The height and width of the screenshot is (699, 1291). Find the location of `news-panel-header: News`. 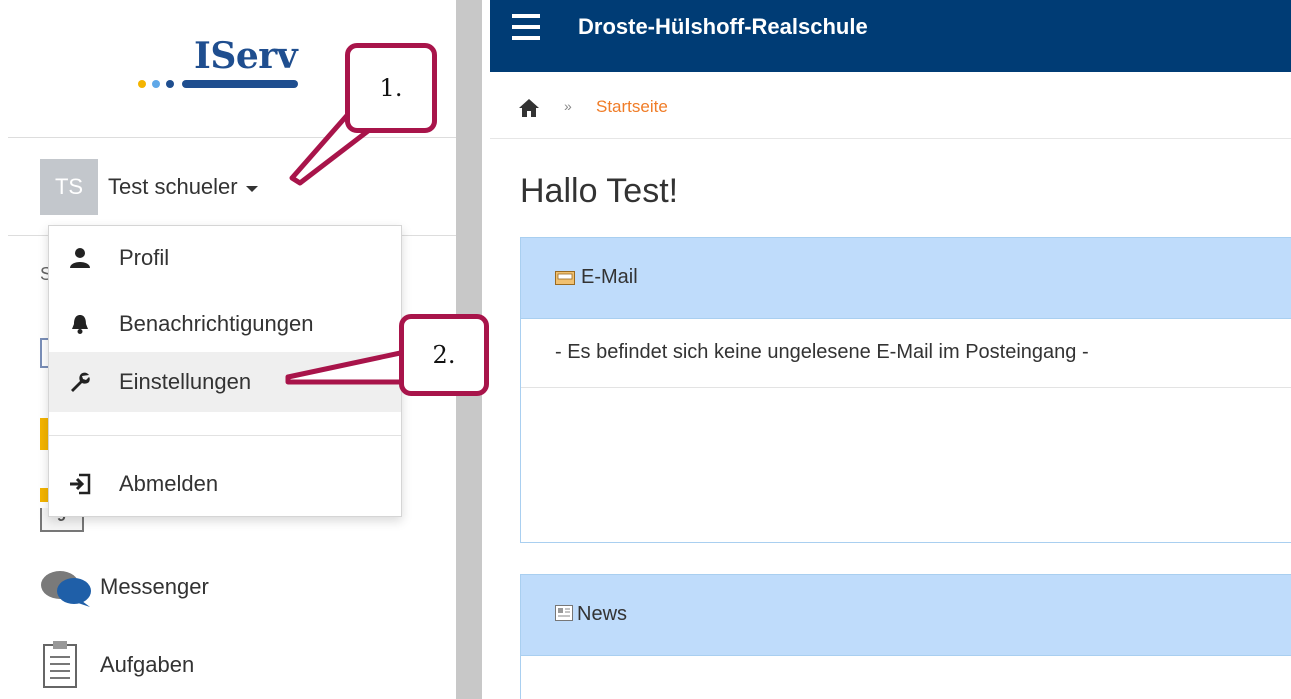

news-panel-header: News is located at coordinates (906, 615).